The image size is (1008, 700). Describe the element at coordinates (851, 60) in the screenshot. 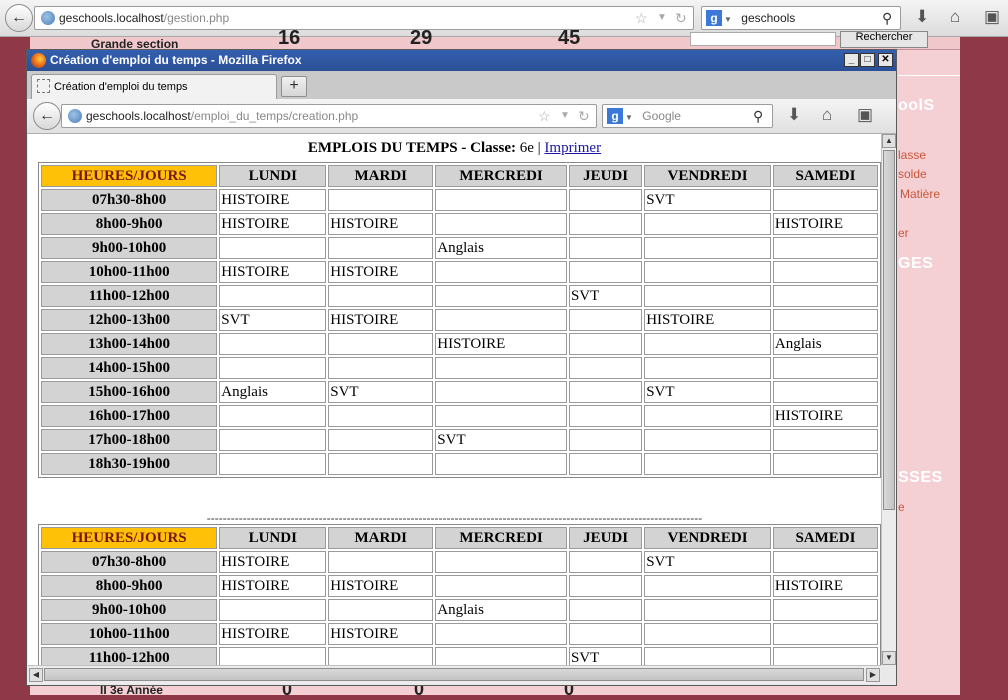

I see `minimize-button: _` at that location.